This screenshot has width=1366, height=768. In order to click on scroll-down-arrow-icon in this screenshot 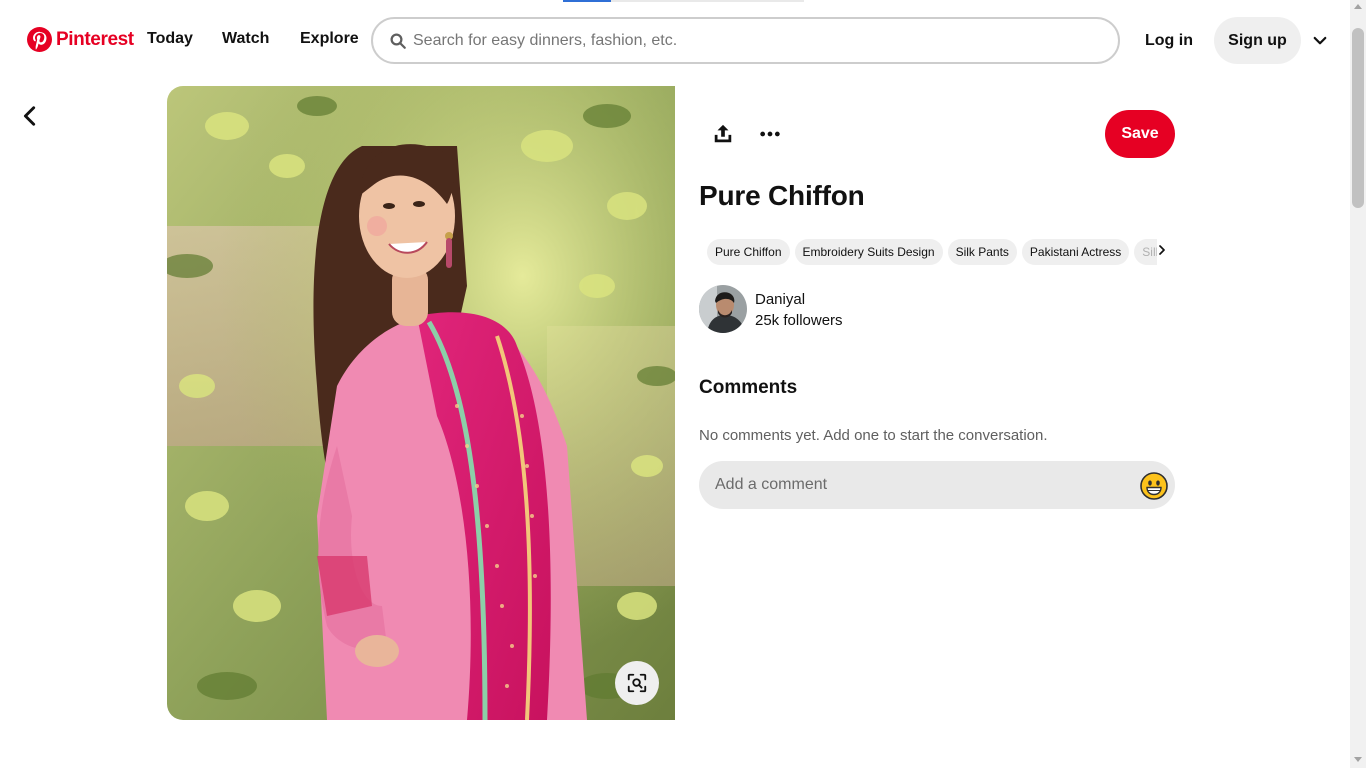, I will do `click(1358, 759)`.